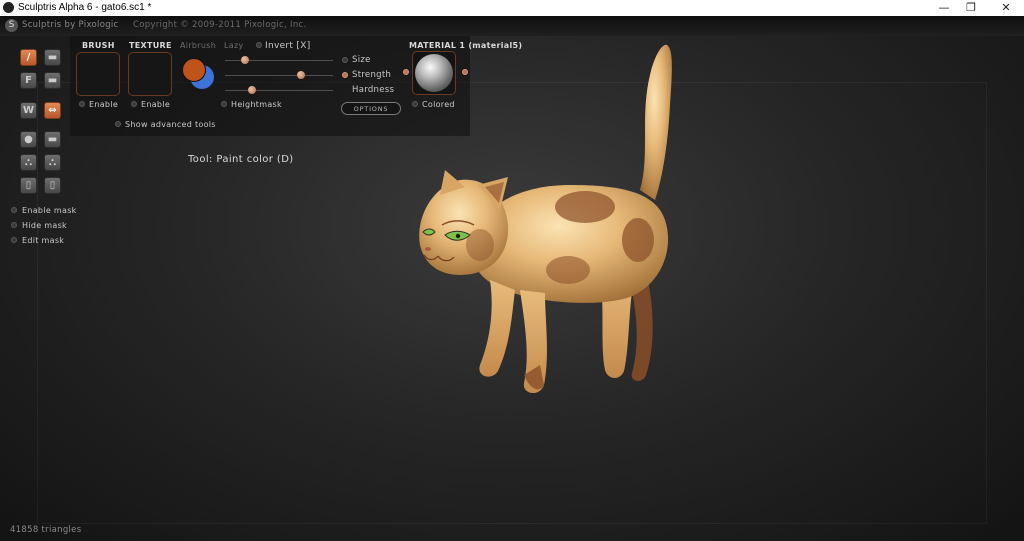 The image size is (1024, 541). What do you see at coordinates (118, 124) in the screenshot?
I see `advanced-tools-checkbox` at bounding box center [118, 124].